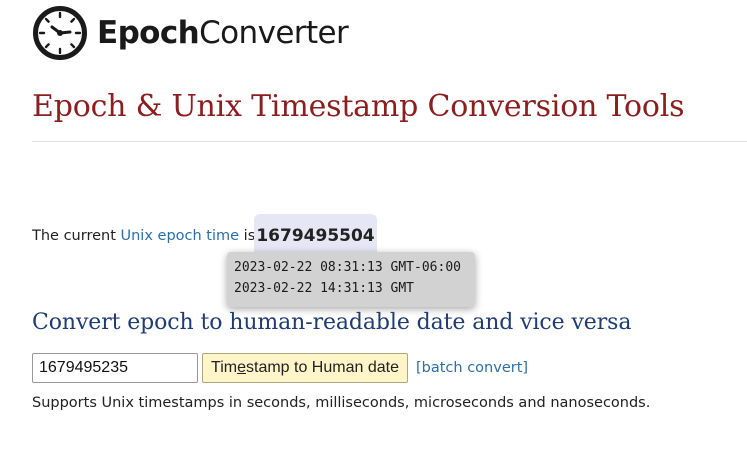 Image resolution: width=747 pixels, height=453 pixels. What do you see at coordinates (180, 236) in the screenshot?
I see `unix-epoch-link: Unix epoch time` at bounding box center [180, 236].